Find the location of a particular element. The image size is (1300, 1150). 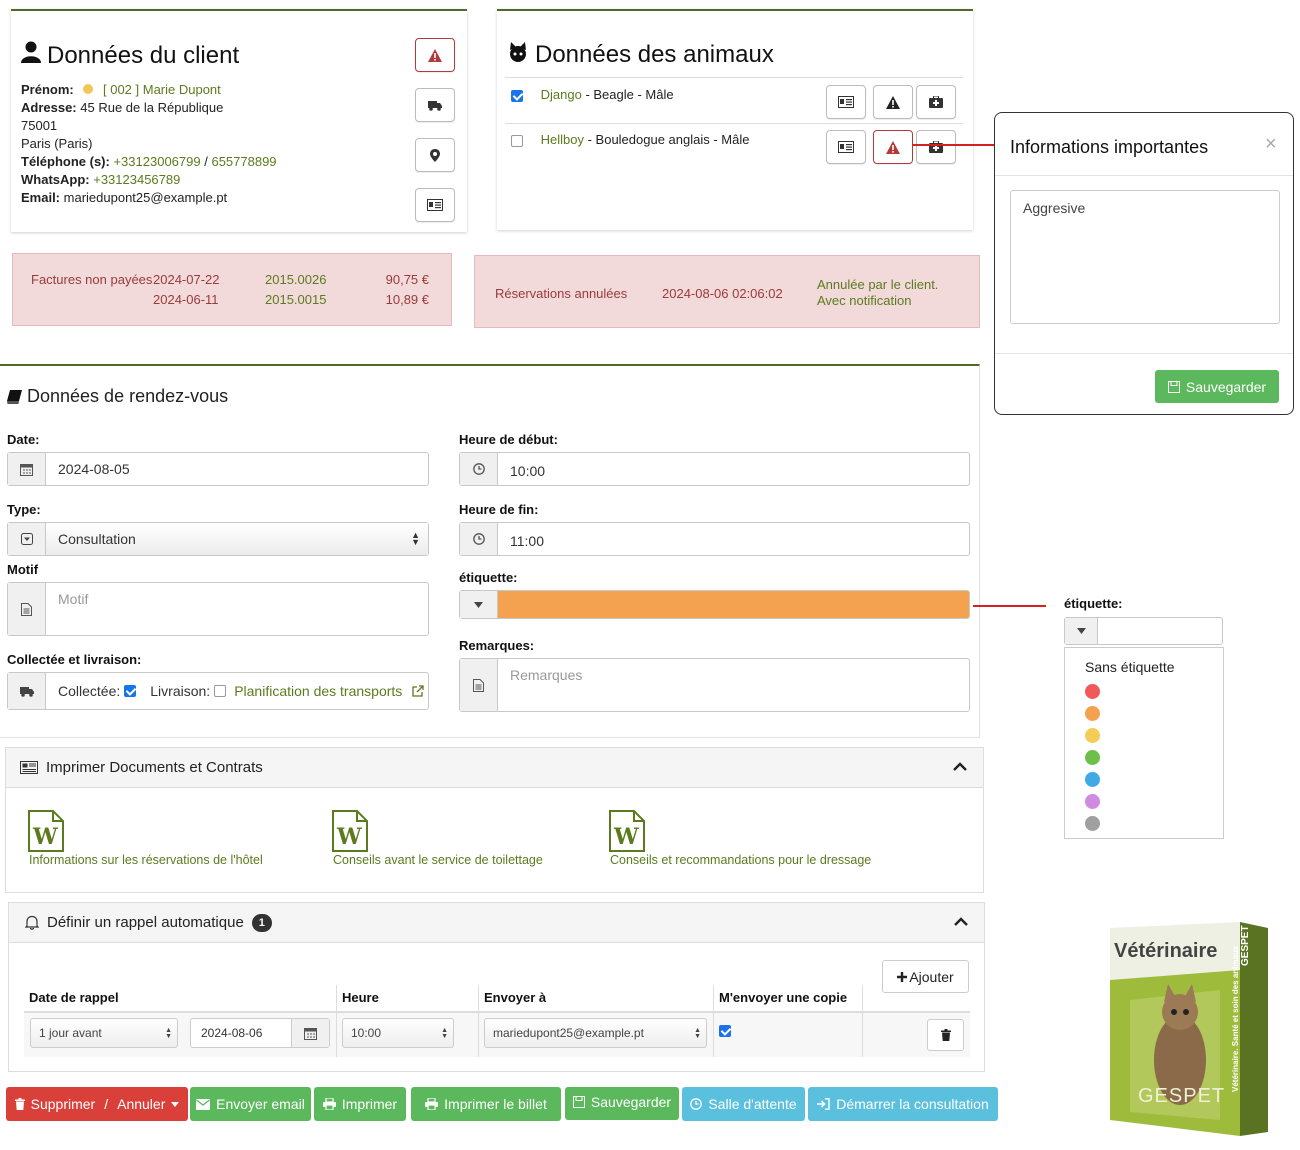

client-card-button is located at coordinates (435, 205).